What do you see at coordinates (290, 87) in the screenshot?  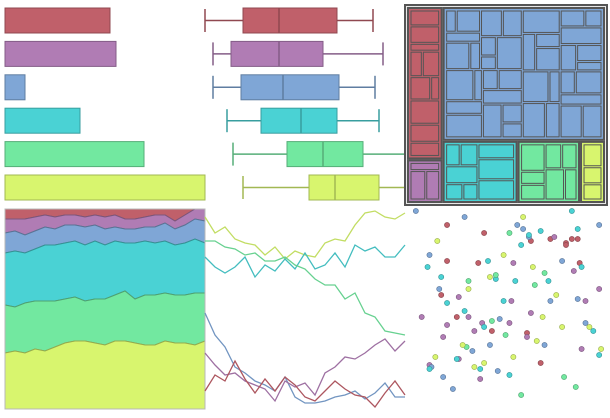 I see `boxplot-box-blue` at bounding box center [290, 87].